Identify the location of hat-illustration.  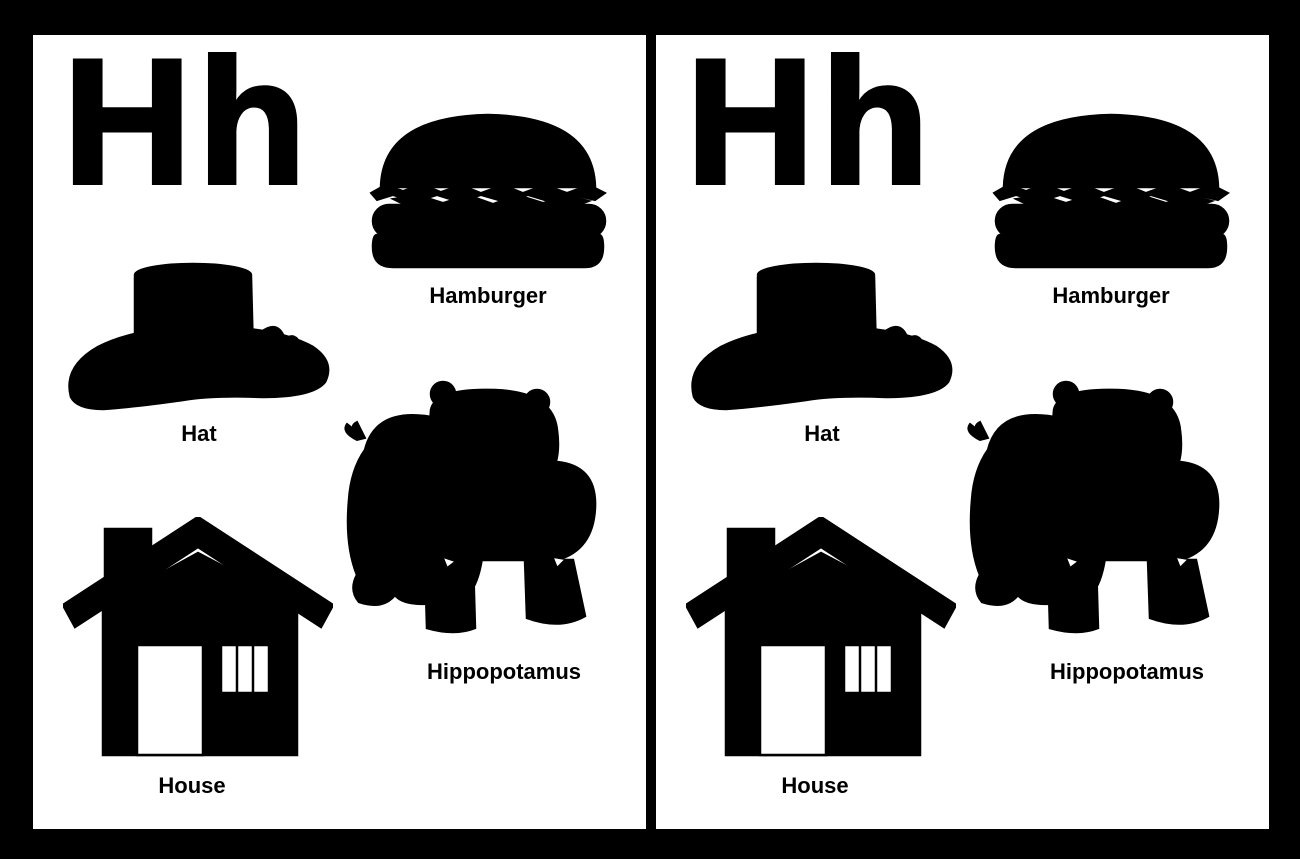
(199, 336).